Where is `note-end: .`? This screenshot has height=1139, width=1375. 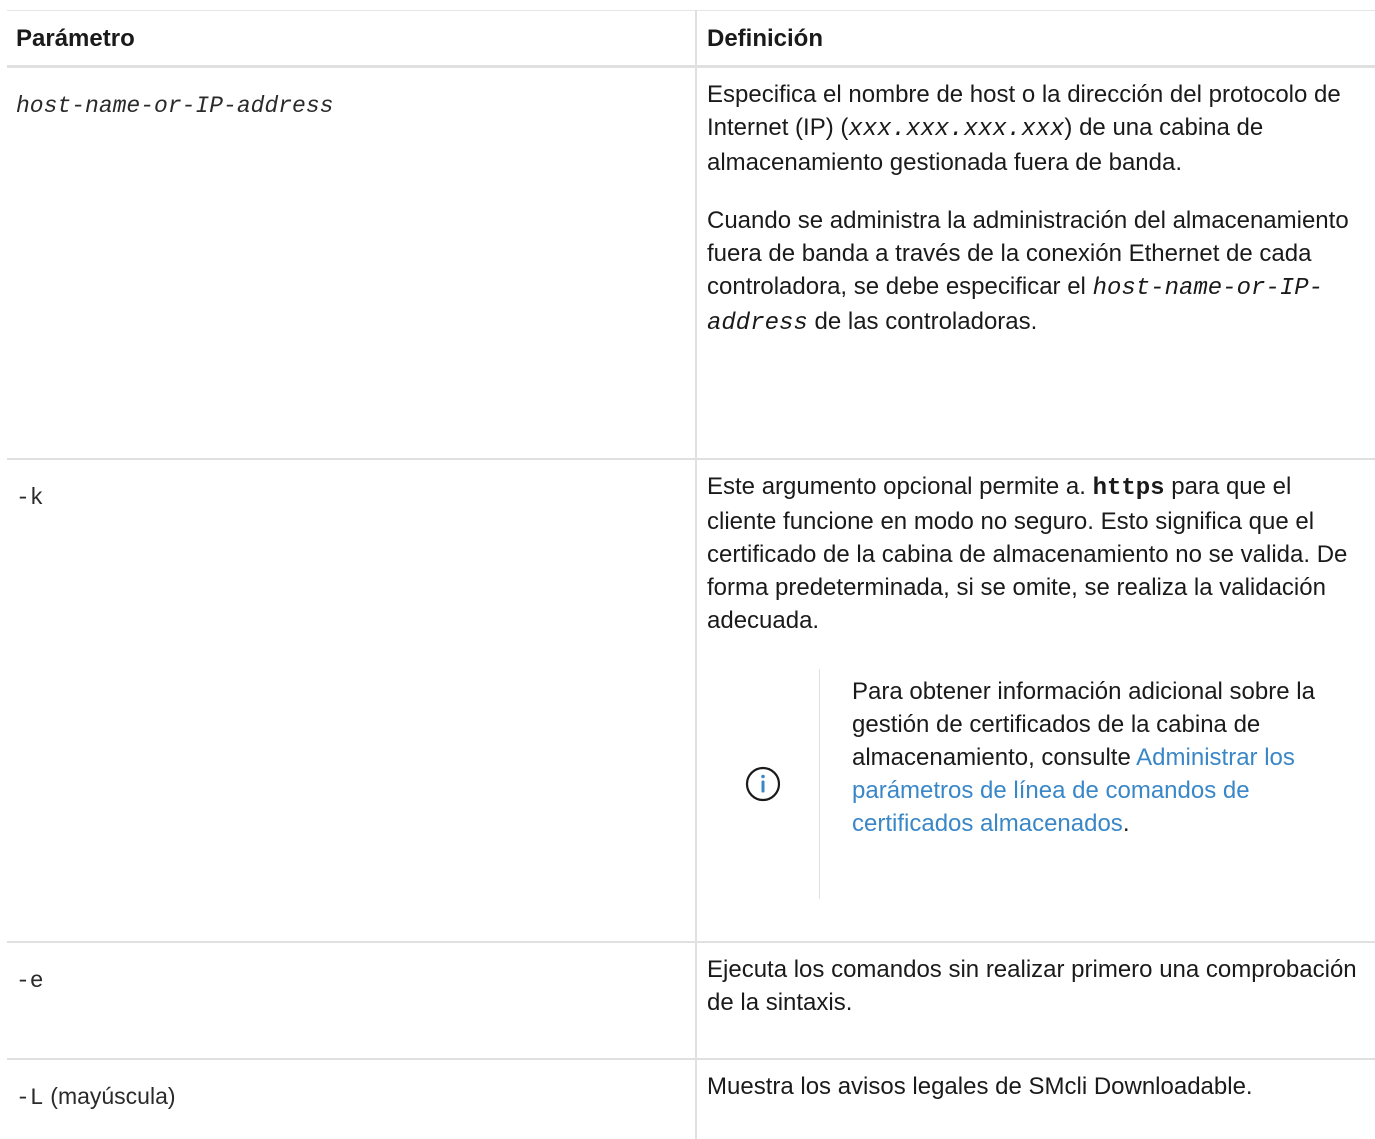 note-end: . is located at coordinates (1126, 823).